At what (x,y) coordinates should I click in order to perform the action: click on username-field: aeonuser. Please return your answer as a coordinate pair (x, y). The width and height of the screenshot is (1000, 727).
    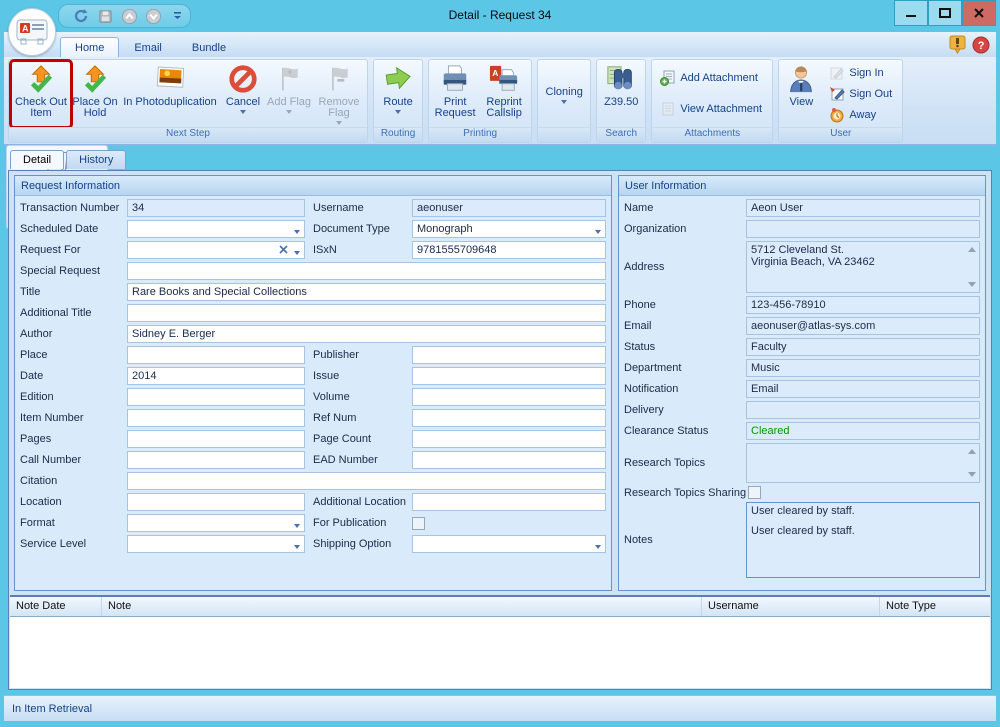
    Looking at the image, I should click on (509, 208).